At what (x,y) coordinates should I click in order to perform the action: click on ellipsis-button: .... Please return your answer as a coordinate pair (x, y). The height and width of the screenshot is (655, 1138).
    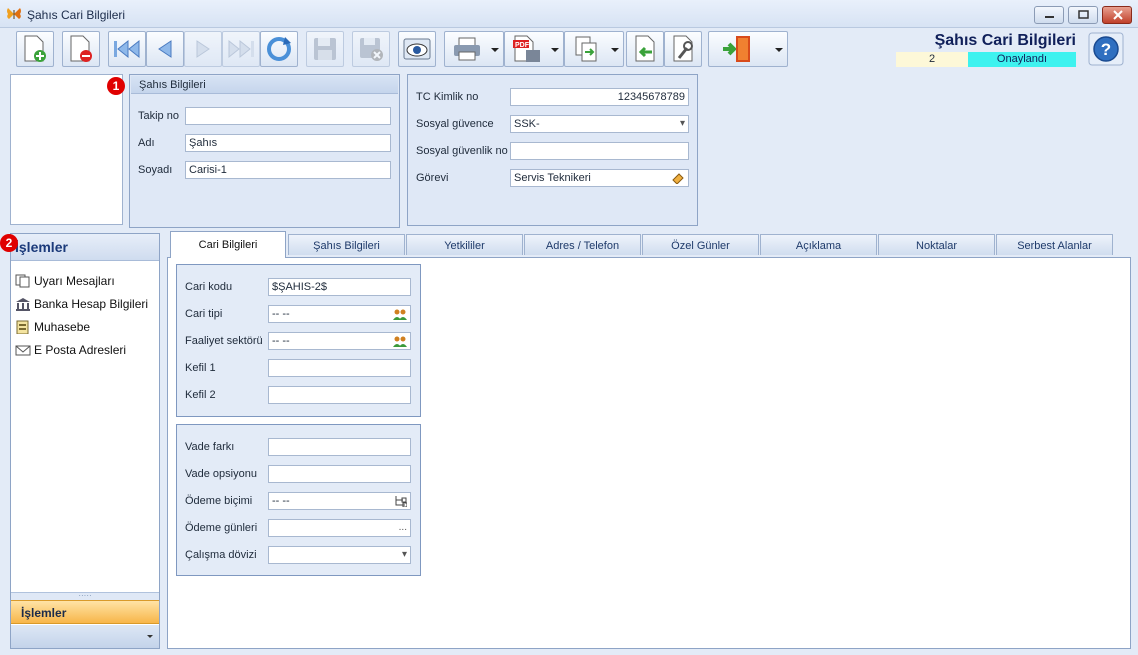
    Looking at the image, I should click on (403, 527).